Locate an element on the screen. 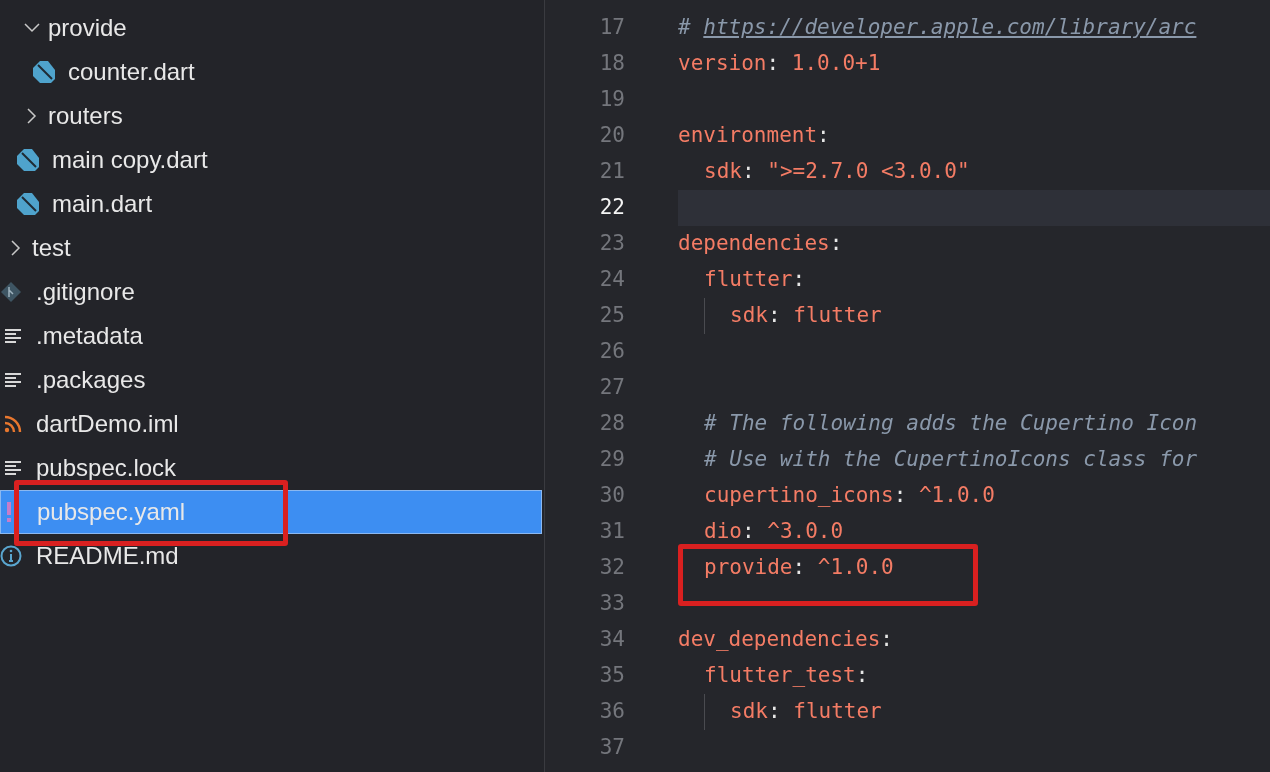 The width and height of the screenshot is (1270, 772). file-row: .packages is located at coordinates (272, 380).